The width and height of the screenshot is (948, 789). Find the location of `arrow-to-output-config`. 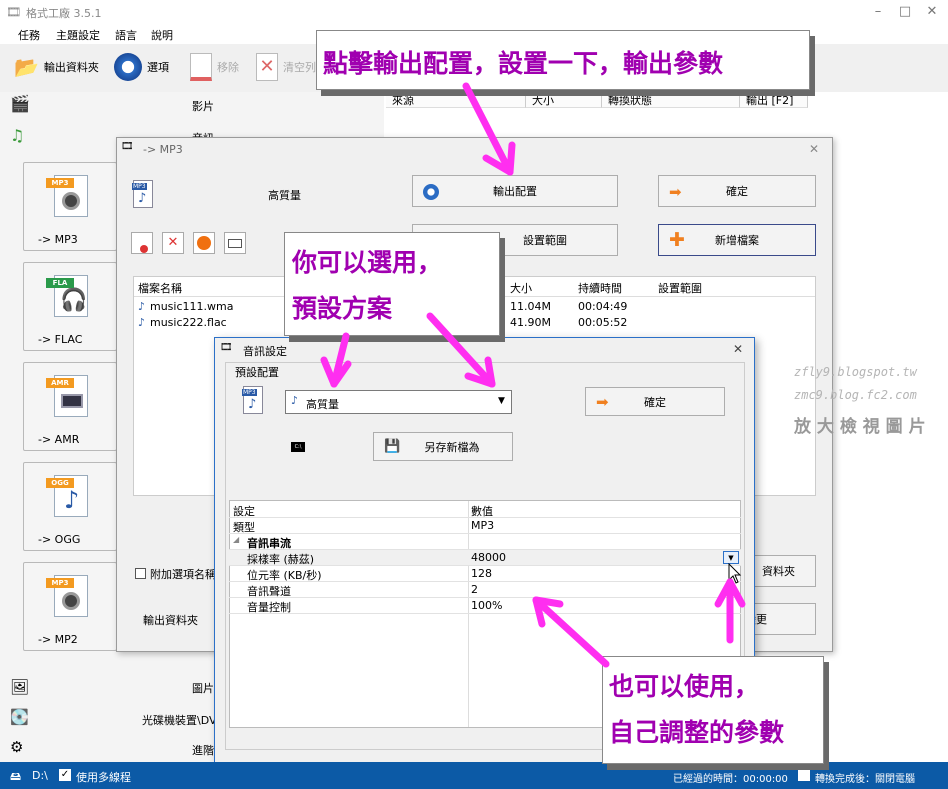

arrow-to-output-config is located at coordinates (489, 129).